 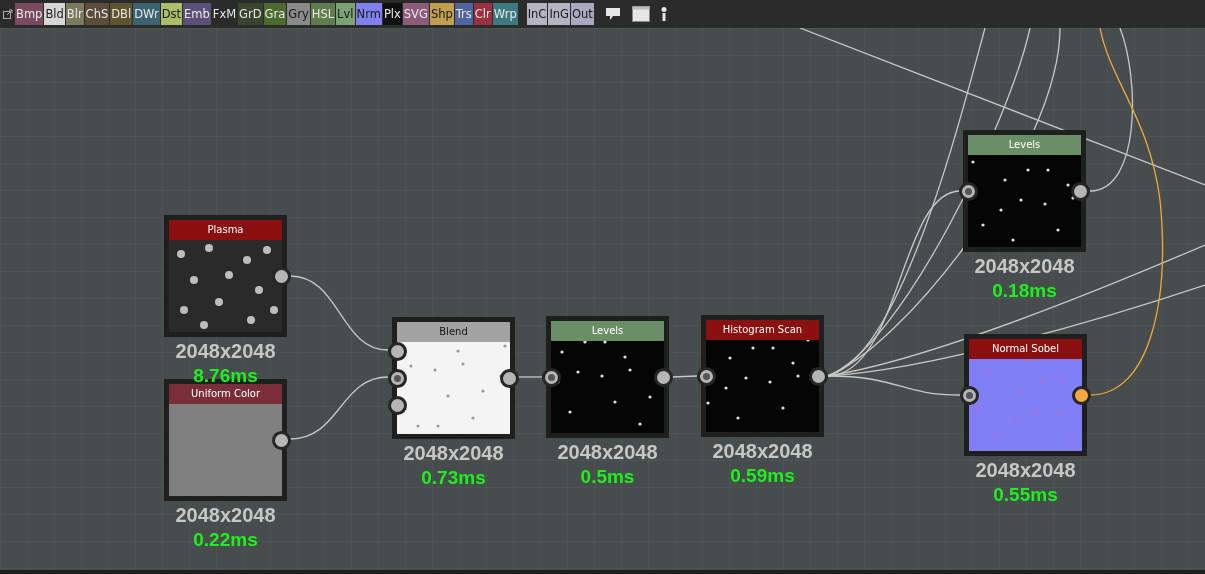 What do you see at coordinates (298, 14) in the screenshot?
I see `node-type-button: Gry` at bounding box center [298, 14].